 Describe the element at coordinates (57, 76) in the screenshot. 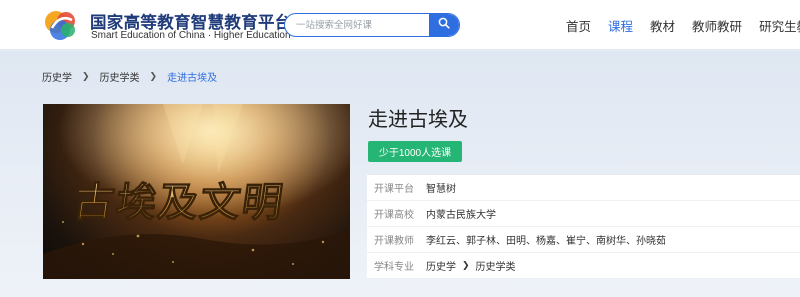

I see `breadcrumb-item-history: 历史学` at that location.